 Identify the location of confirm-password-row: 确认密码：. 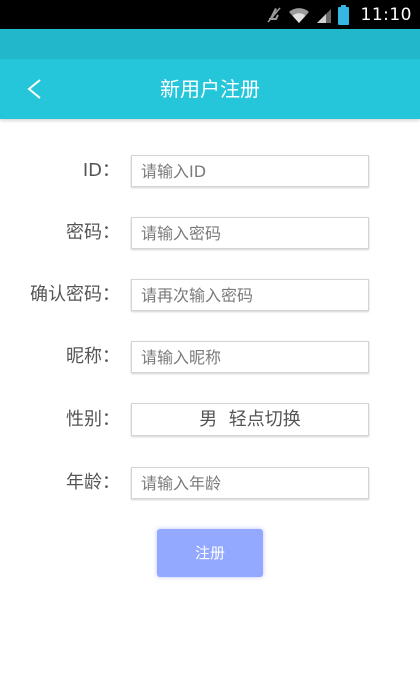
(210, 295).